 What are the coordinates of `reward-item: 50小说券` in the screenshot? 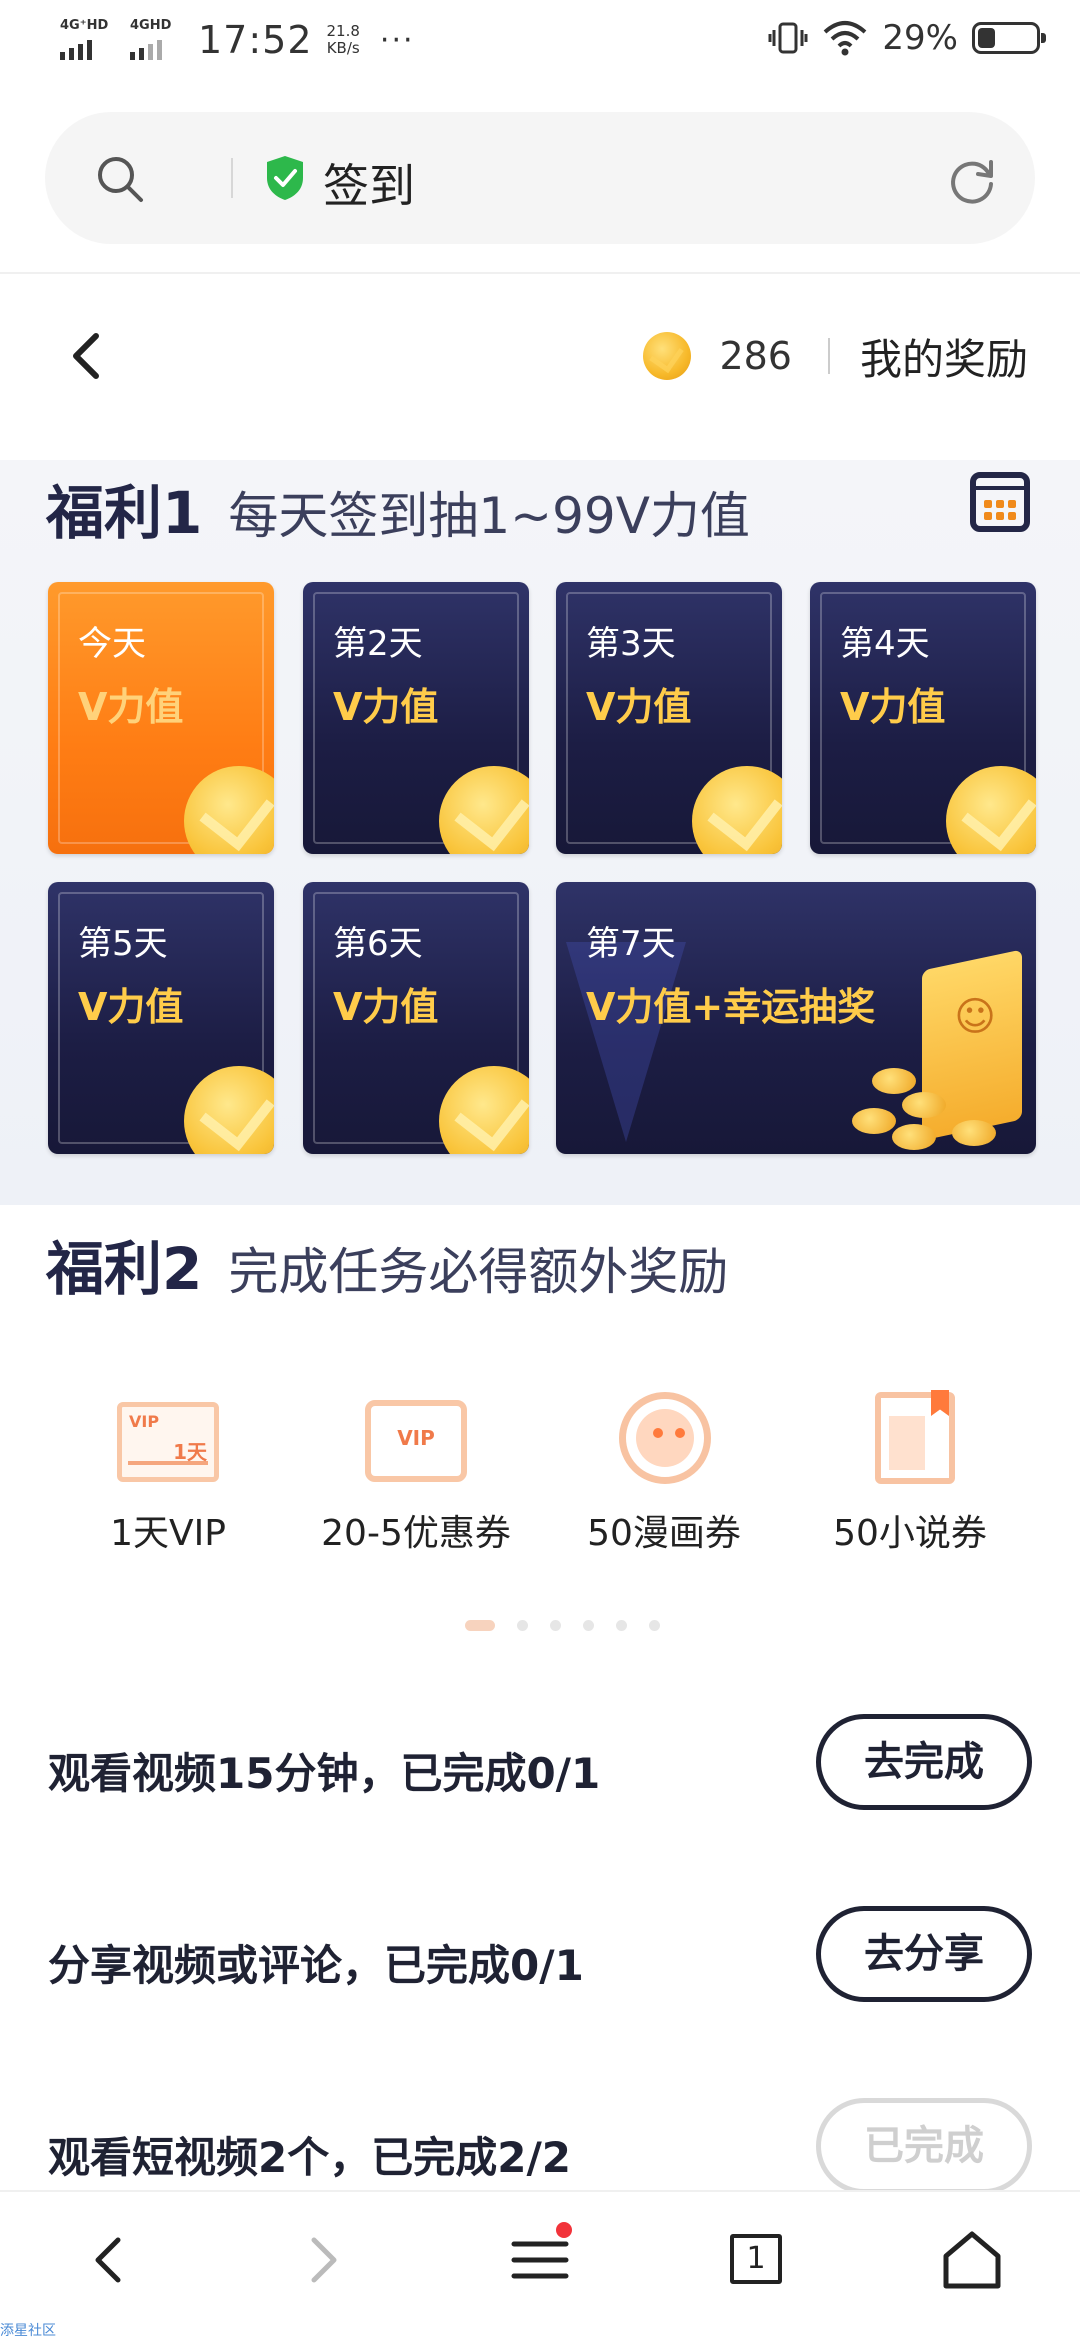 It's located at (910, 1473).